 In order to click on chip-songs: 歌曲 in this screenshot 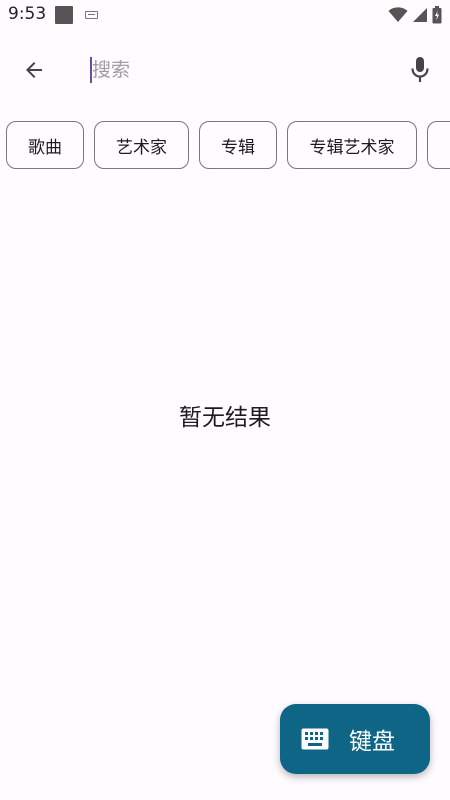, I will do `click(45, 145)`.